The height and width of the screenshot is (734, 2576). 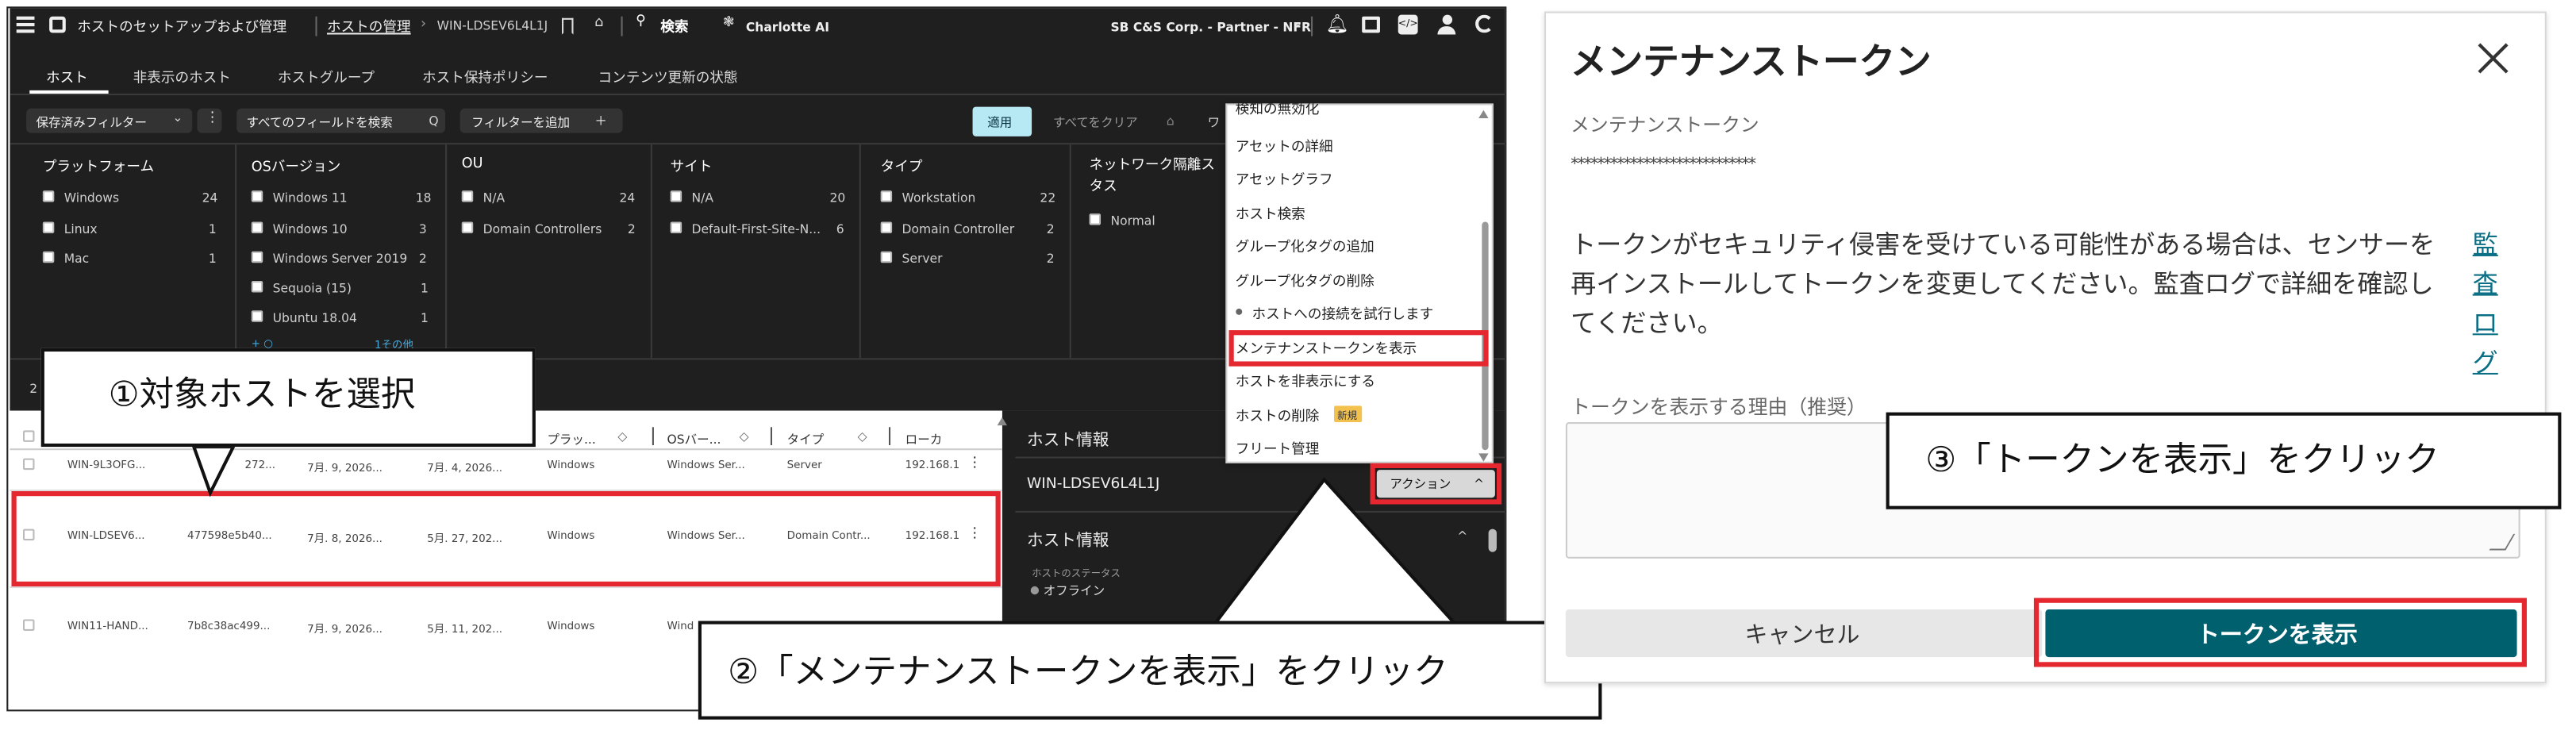 I want to click on callout-3-text: ③「トークンを表示」をクリック, so click(x=2182, y=460).